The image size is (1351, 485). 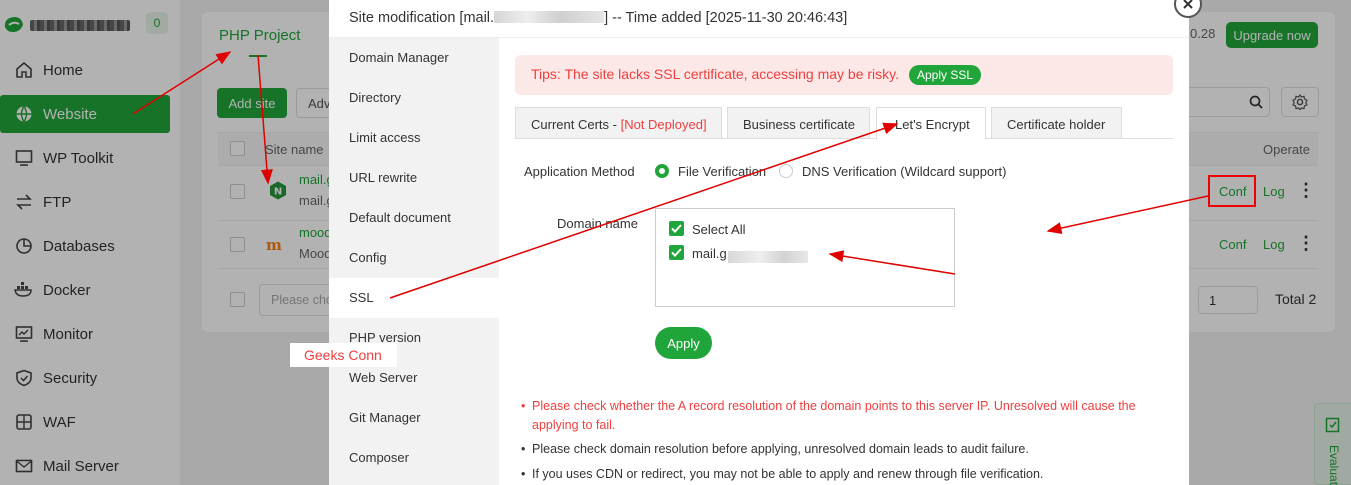 What do you see at coordinates (718, 229) in the screenshot?
I see `select-all-label: Select All` at bounding box center [718, 229].